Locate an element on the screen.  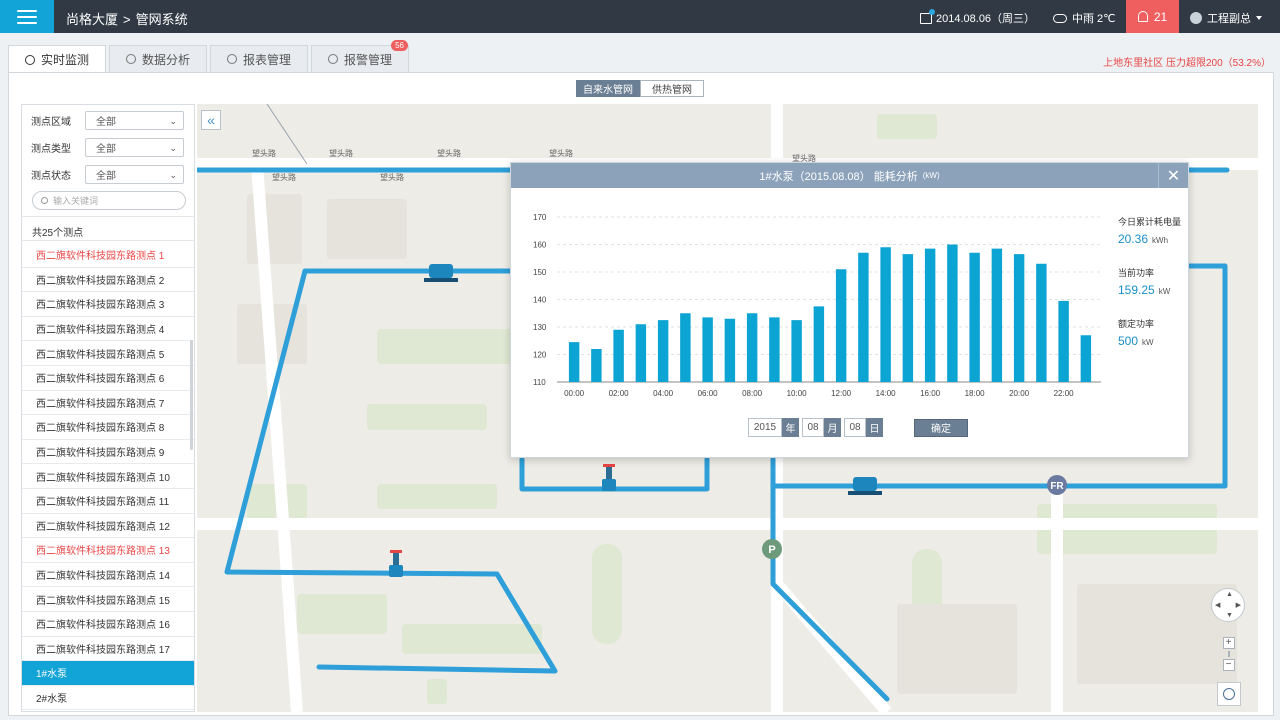
filter-type-label: 测点类型 is located at coordinates (51, 149).